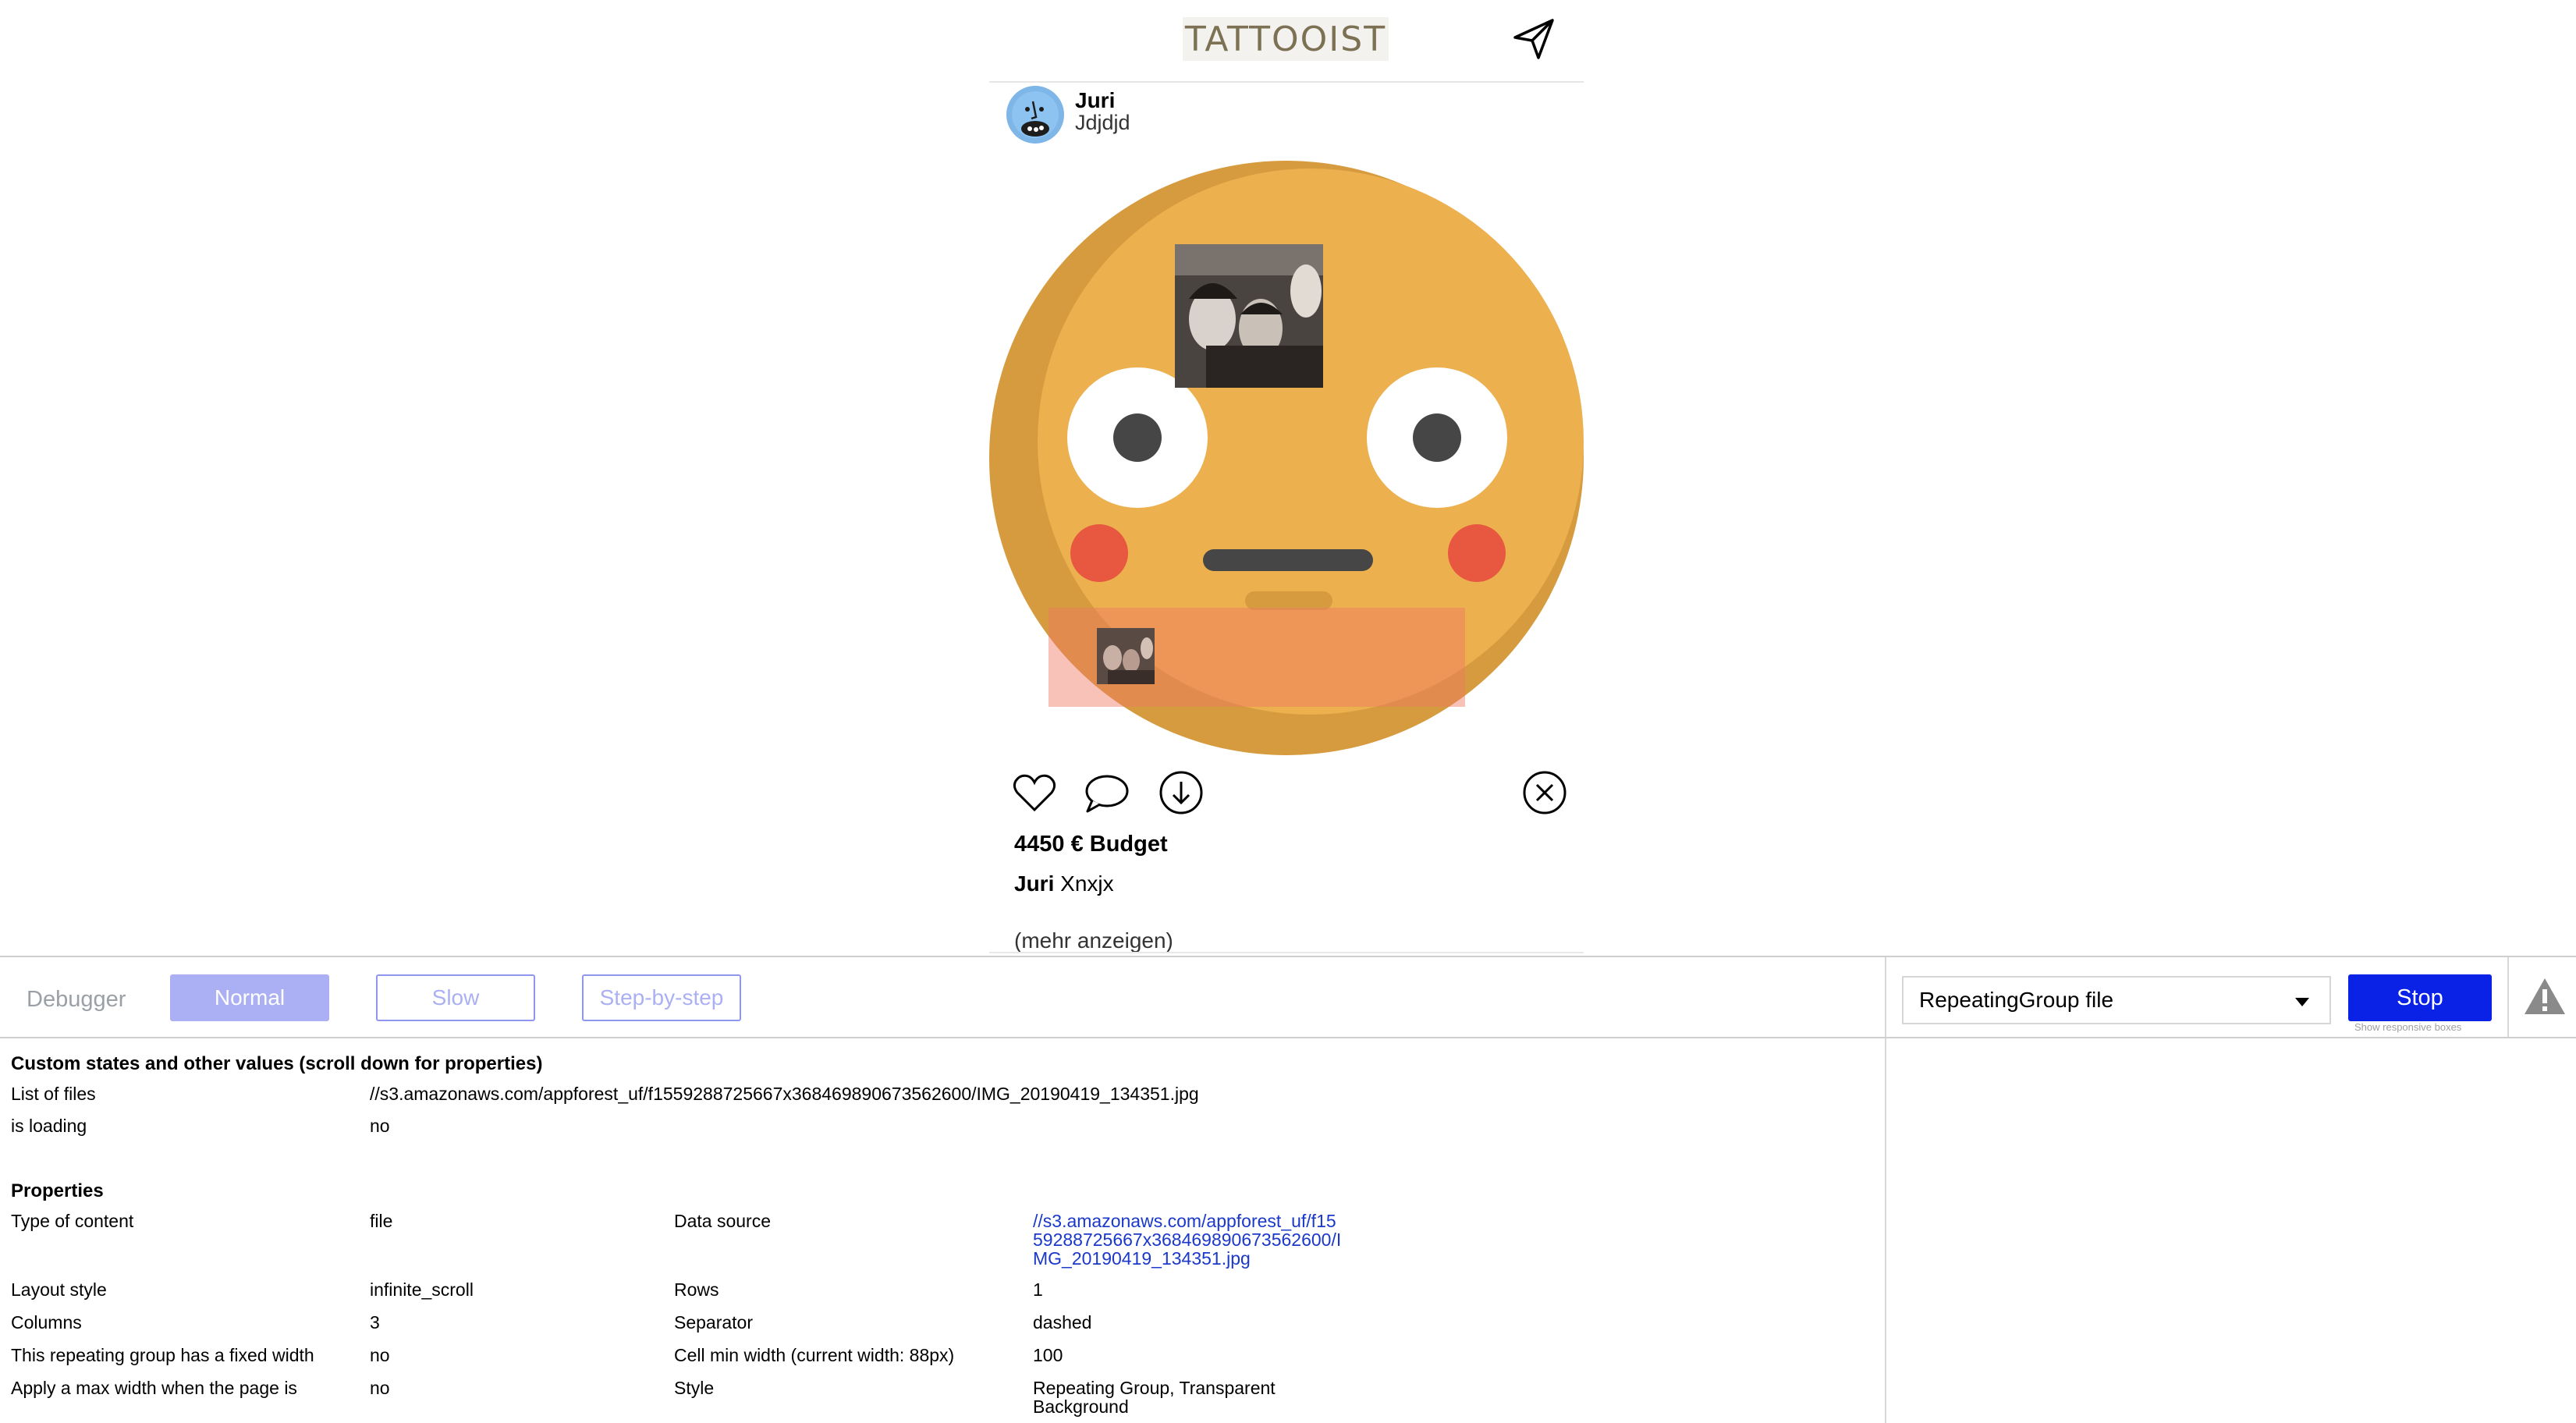 The width and height of the screenshot is (2576, 1423). What do you see at coordinates (1048, 1355) in the screenshot?
I see `property-value: 100` at bounding box center [1048, 1355].